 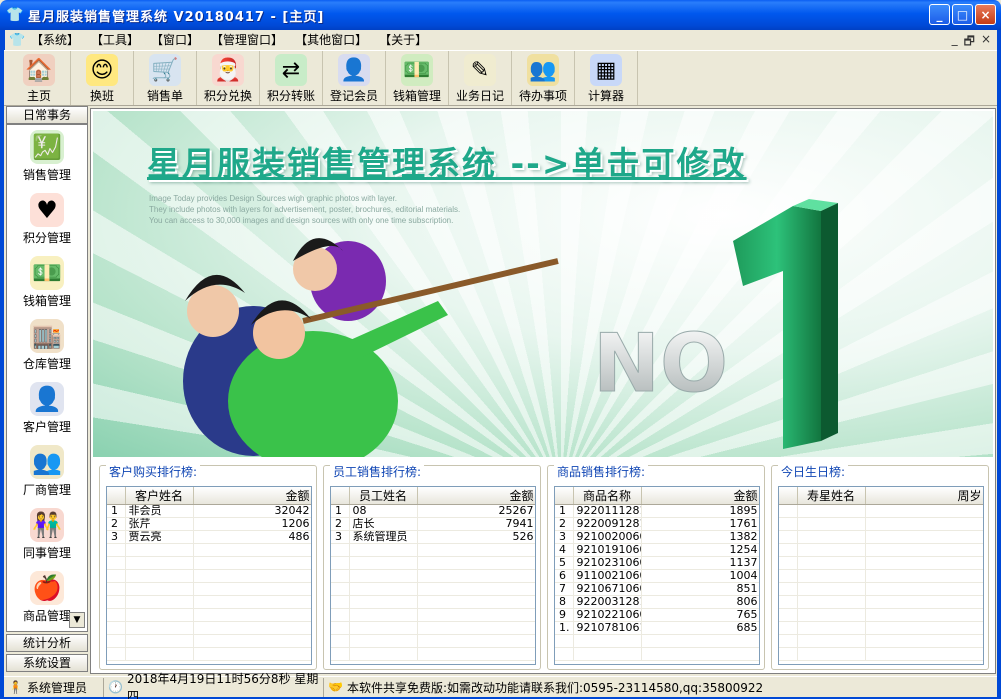 I want to click on table-row: 192201112812541895, so click(x=657, y=511).